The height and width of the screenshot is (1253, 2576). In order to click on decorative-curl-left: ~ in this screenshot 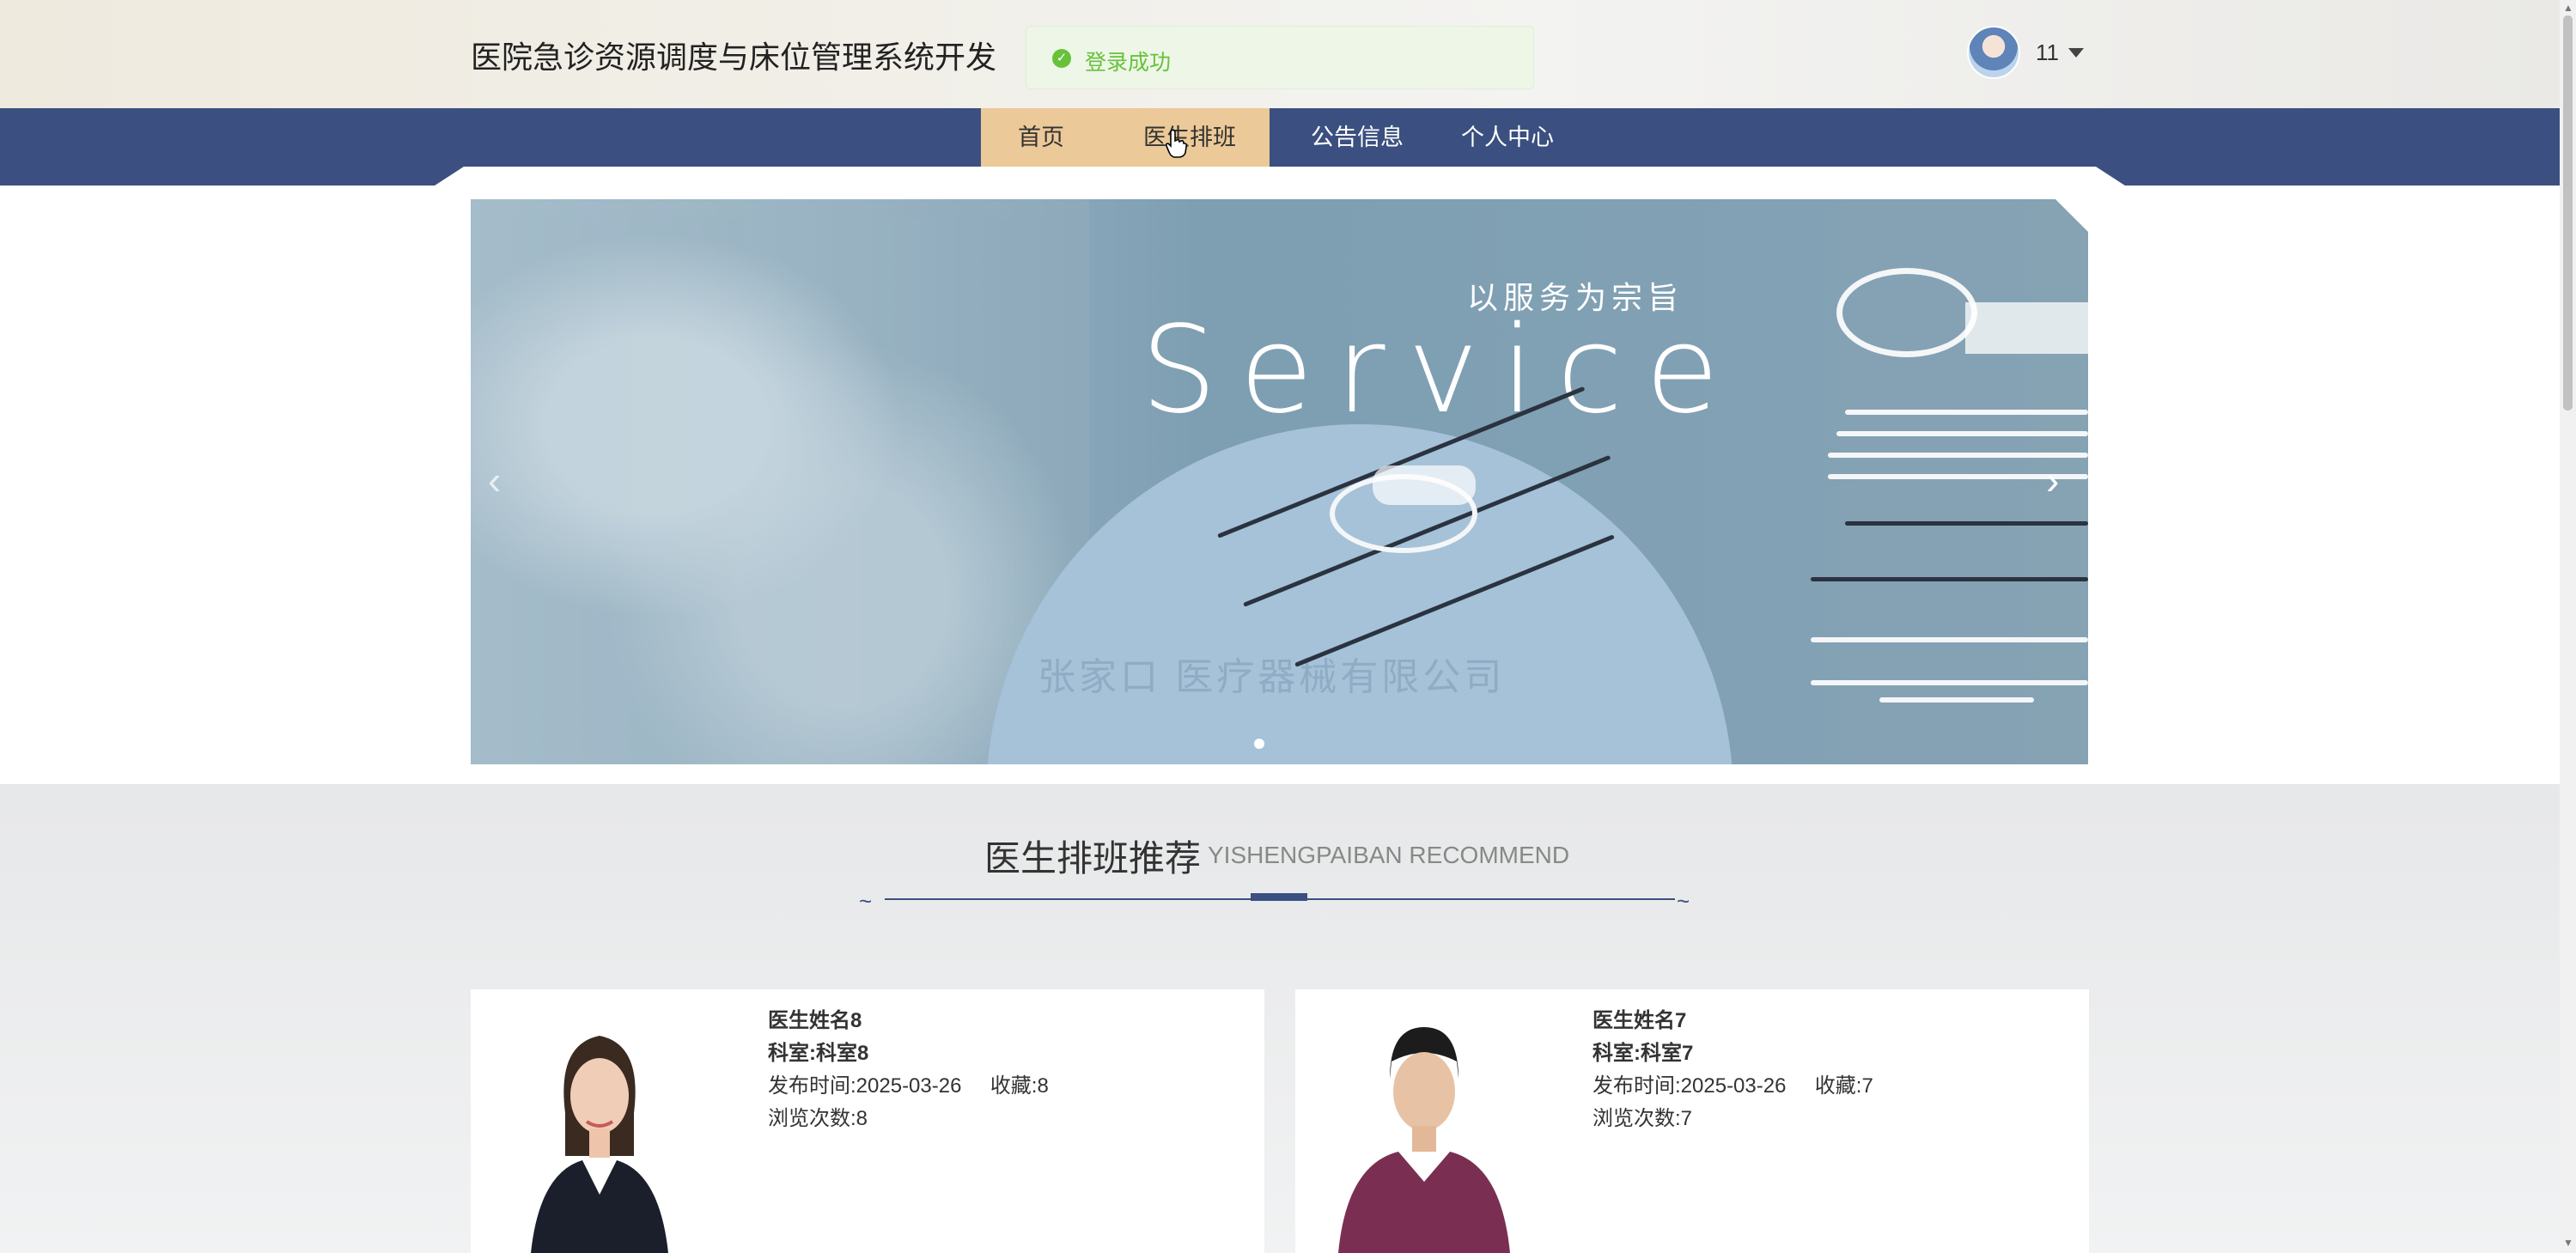, I will do `click(866, 901)`.